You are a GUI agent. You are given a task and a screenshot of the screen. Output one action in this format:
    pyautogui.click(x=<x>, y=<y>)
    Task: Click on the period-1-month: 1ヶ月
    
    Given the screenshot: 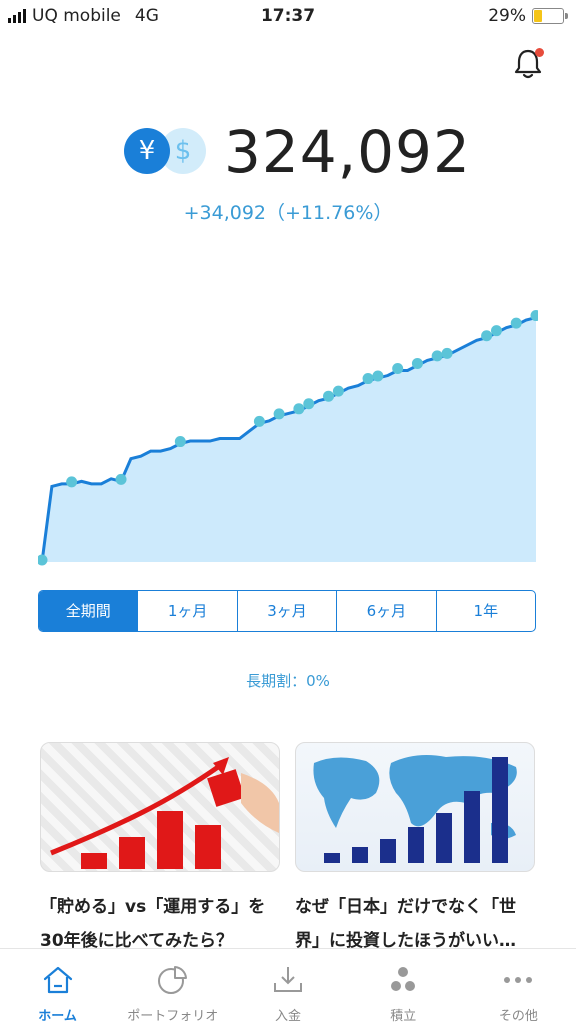 What is the action you would take?
    pyautogui.click(x=186, y=611)
    